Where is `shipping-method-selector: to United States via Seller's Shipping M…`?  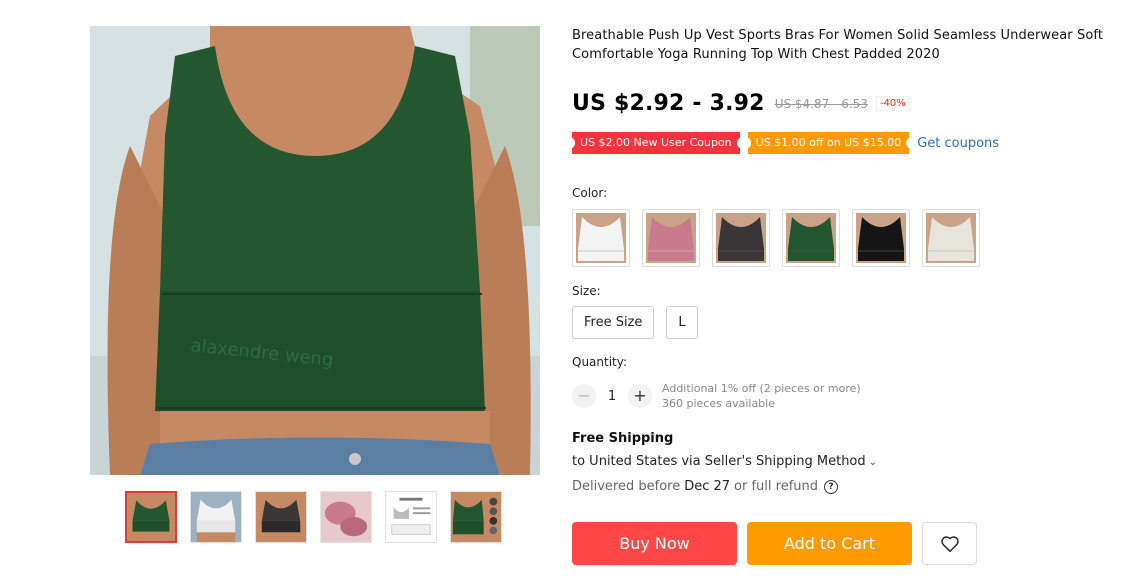
shipping-method-selector: to United States via Seller's Shipping M… is located at coordinates (724, 461).